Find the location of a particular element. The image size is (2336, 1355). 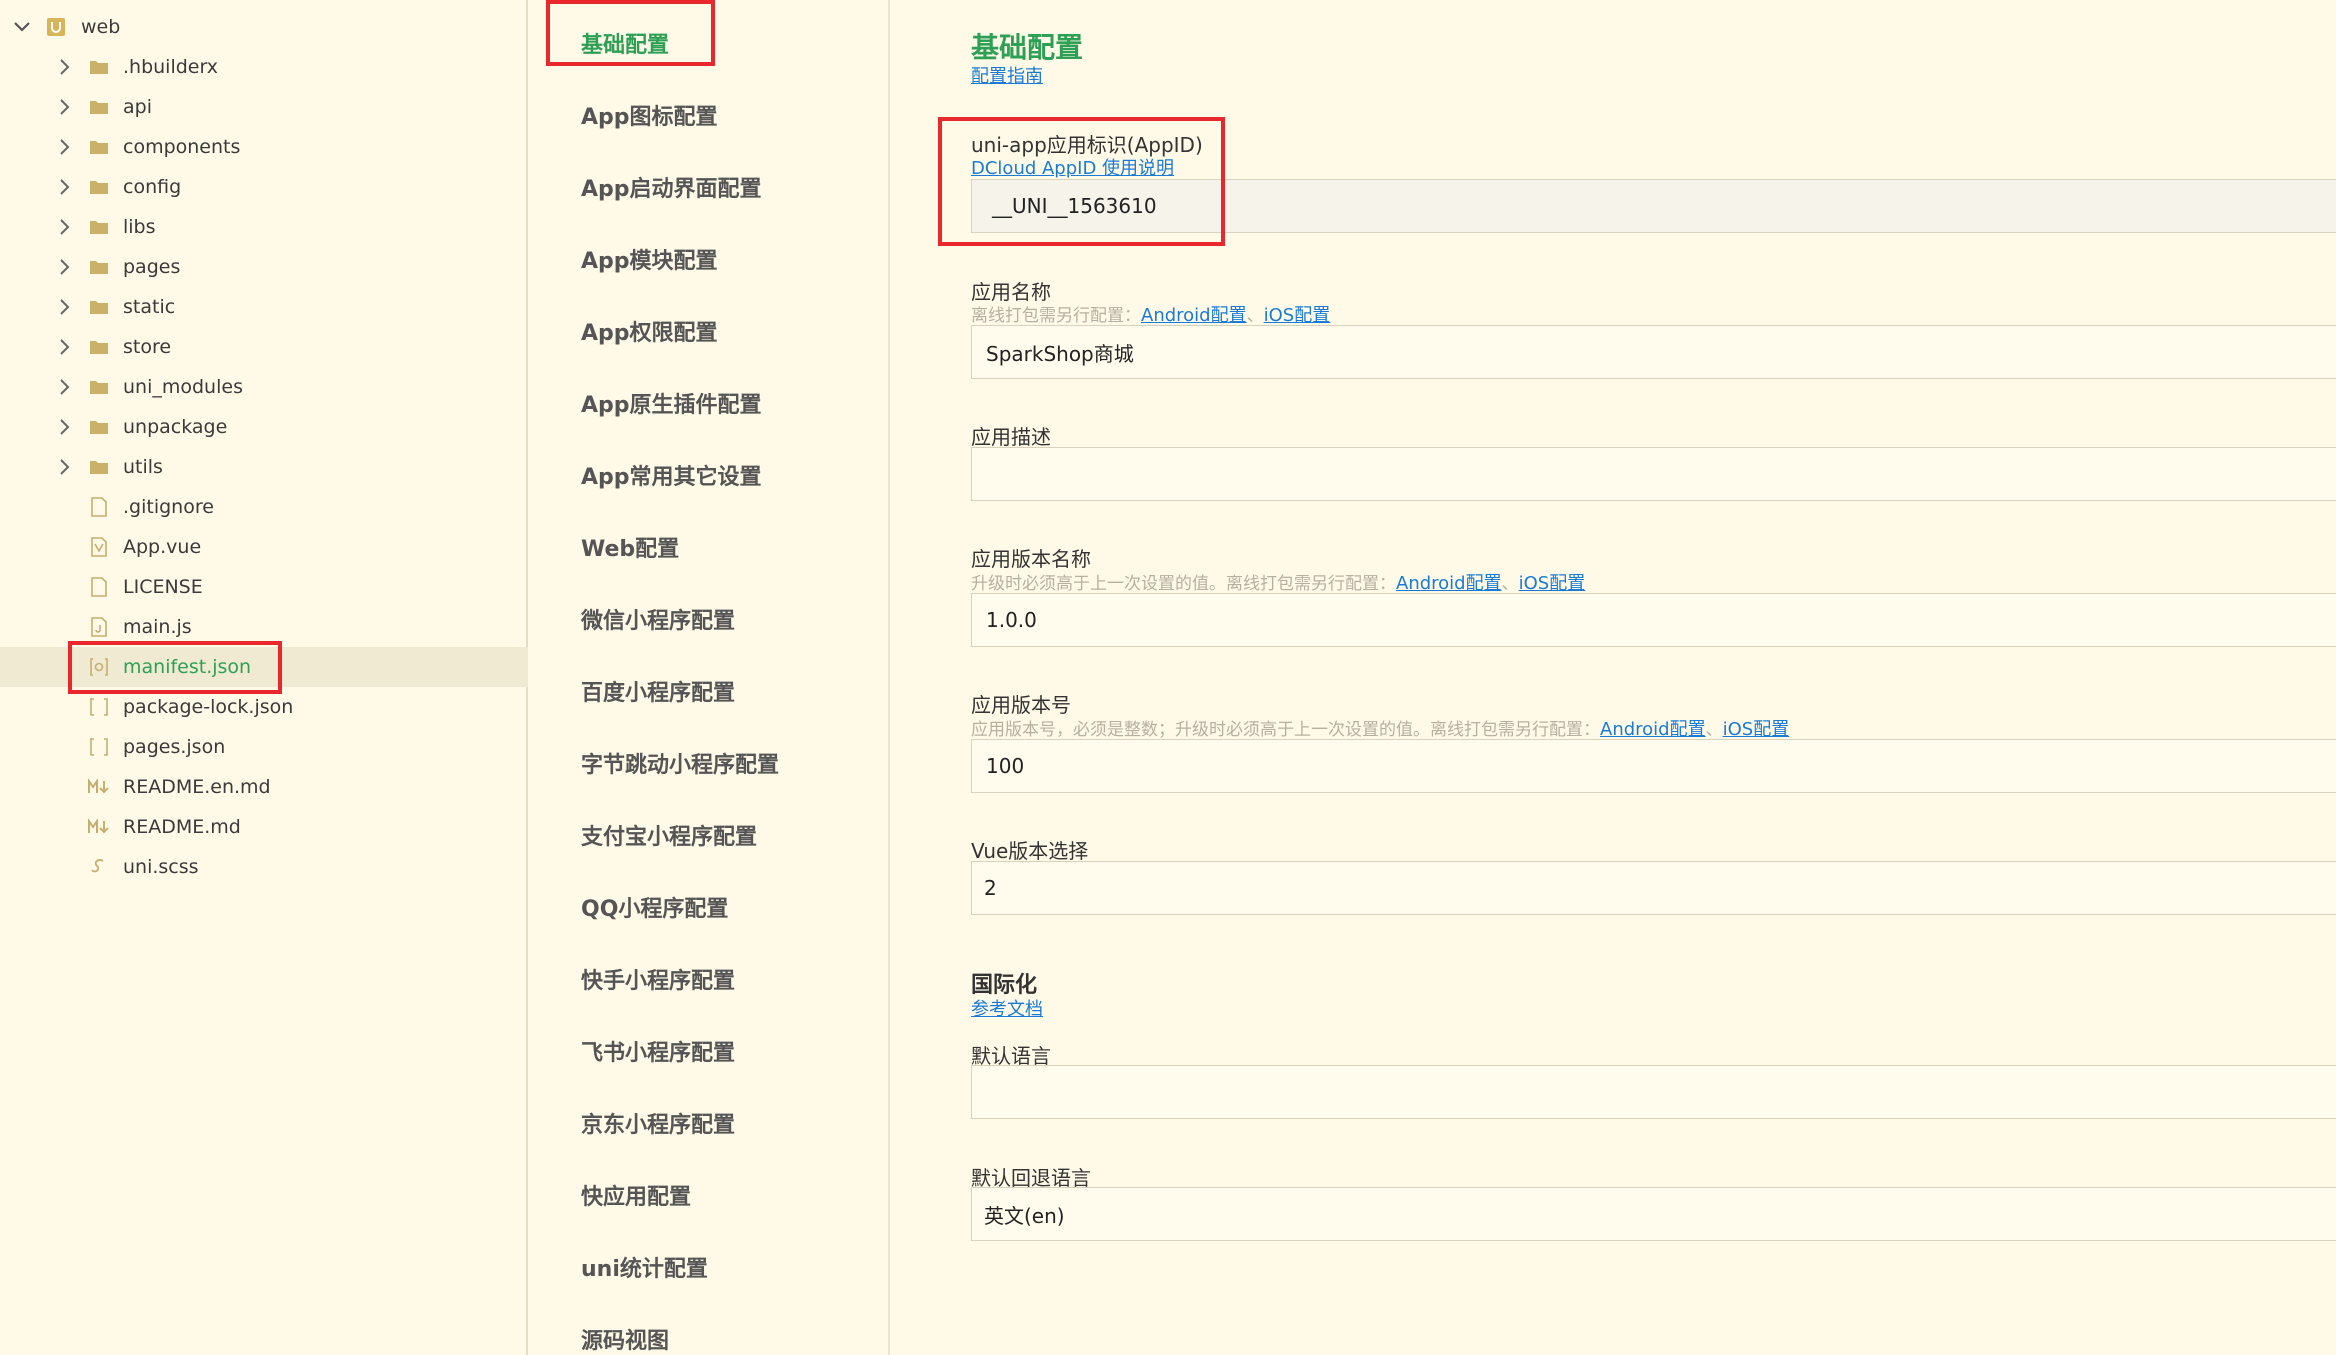

vue-version-select: 2 is located at coordinates (1653, 888).